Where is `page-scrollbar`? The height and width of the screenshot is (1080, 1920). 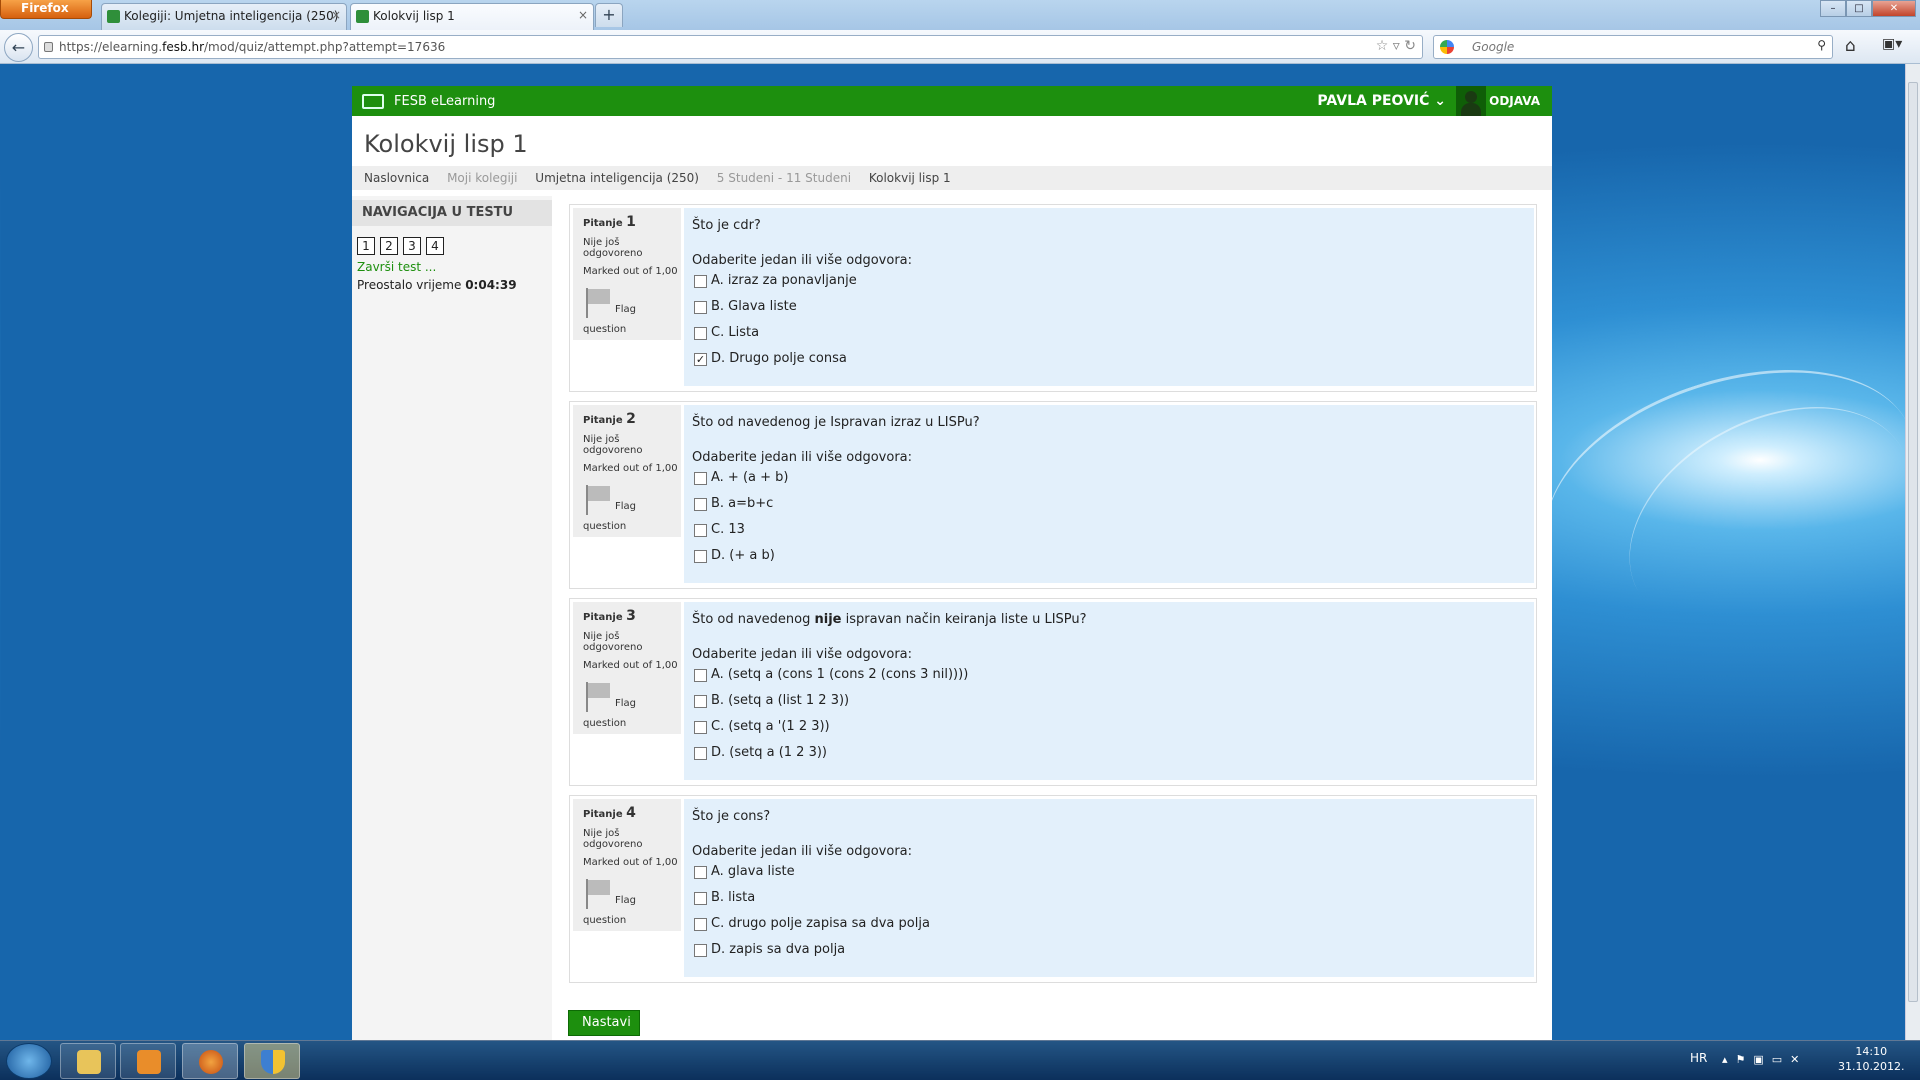
page-scrollbar is located at coordinates (1912, 552).